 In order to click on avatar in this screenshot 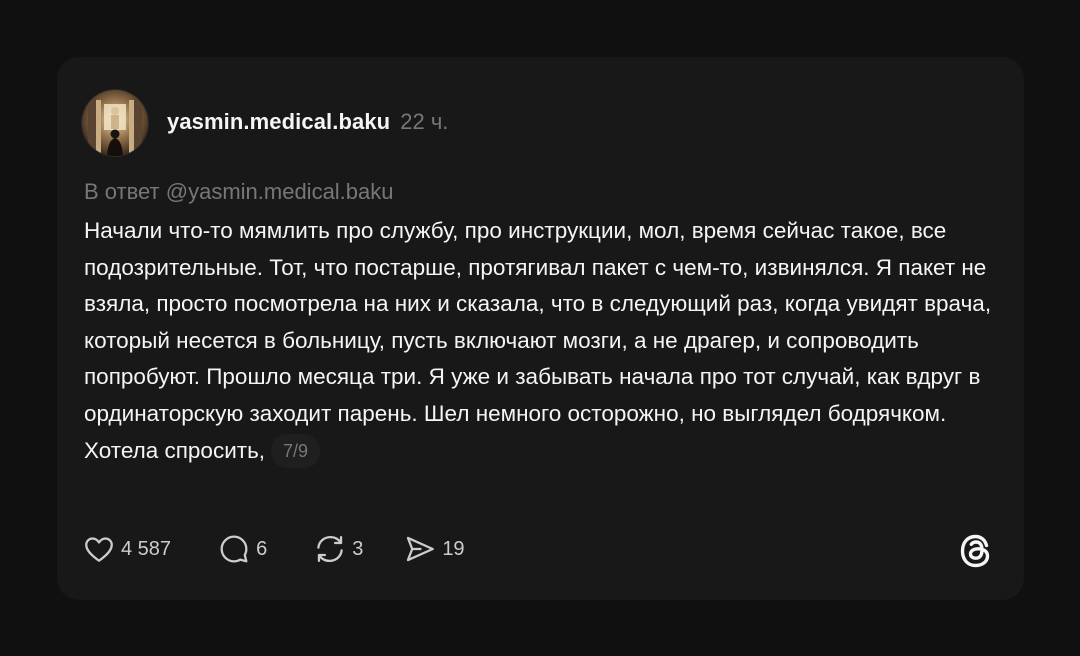, I will do `click(115, 123)`.